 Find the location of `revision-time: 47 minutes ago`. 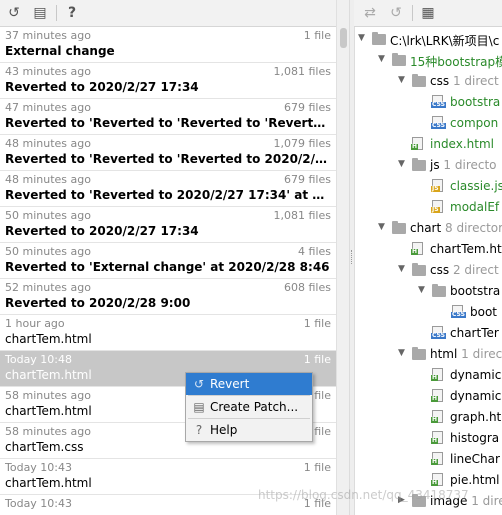

revision-time: 47 minutes ago is located at coordinates (48, 107).